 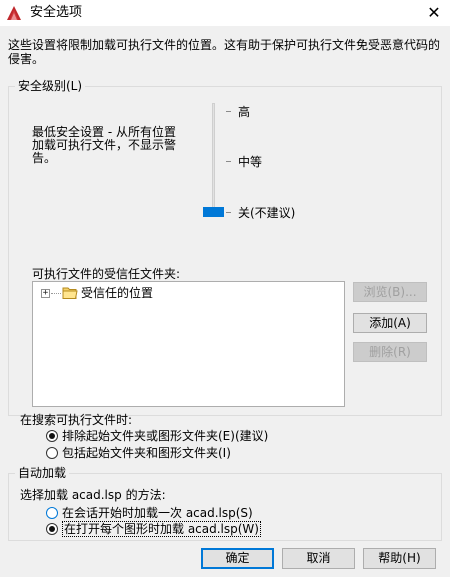 What do you see at coordinates (157, 513) in the screenshot?
I see `radio-load-once-label: 在会话开始时加载一次 acad.lsp(S)` at bounding box center [157, 513].